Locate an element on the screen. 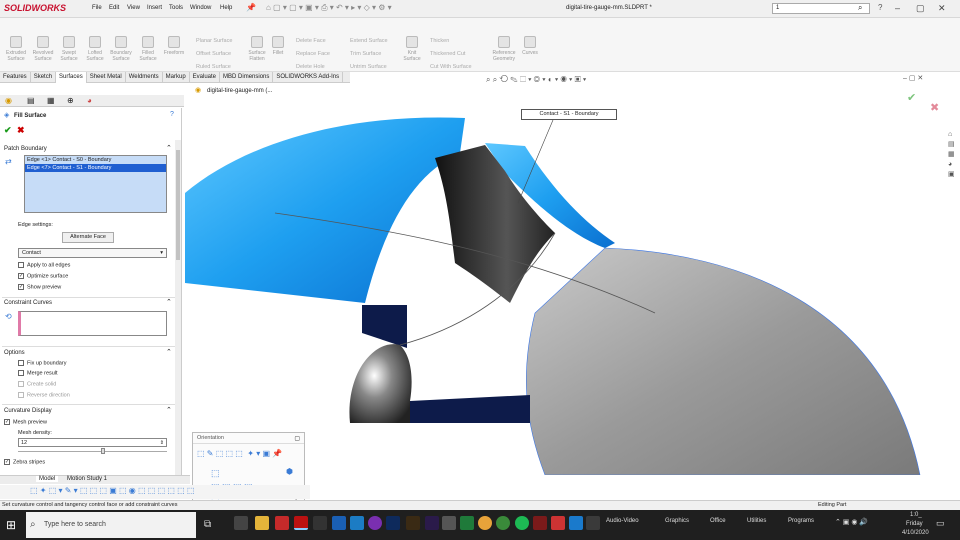 The image size is (960, 540). freeform-button: Freeform is located at coordinates (174, 46).